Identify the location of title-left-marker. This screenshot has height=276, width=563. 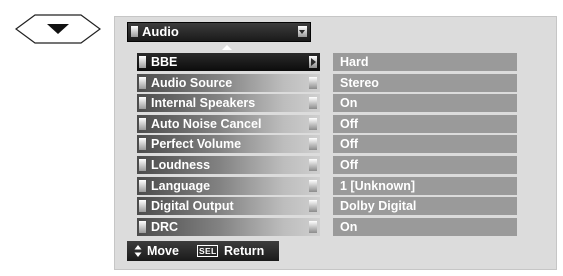
(134, 31).